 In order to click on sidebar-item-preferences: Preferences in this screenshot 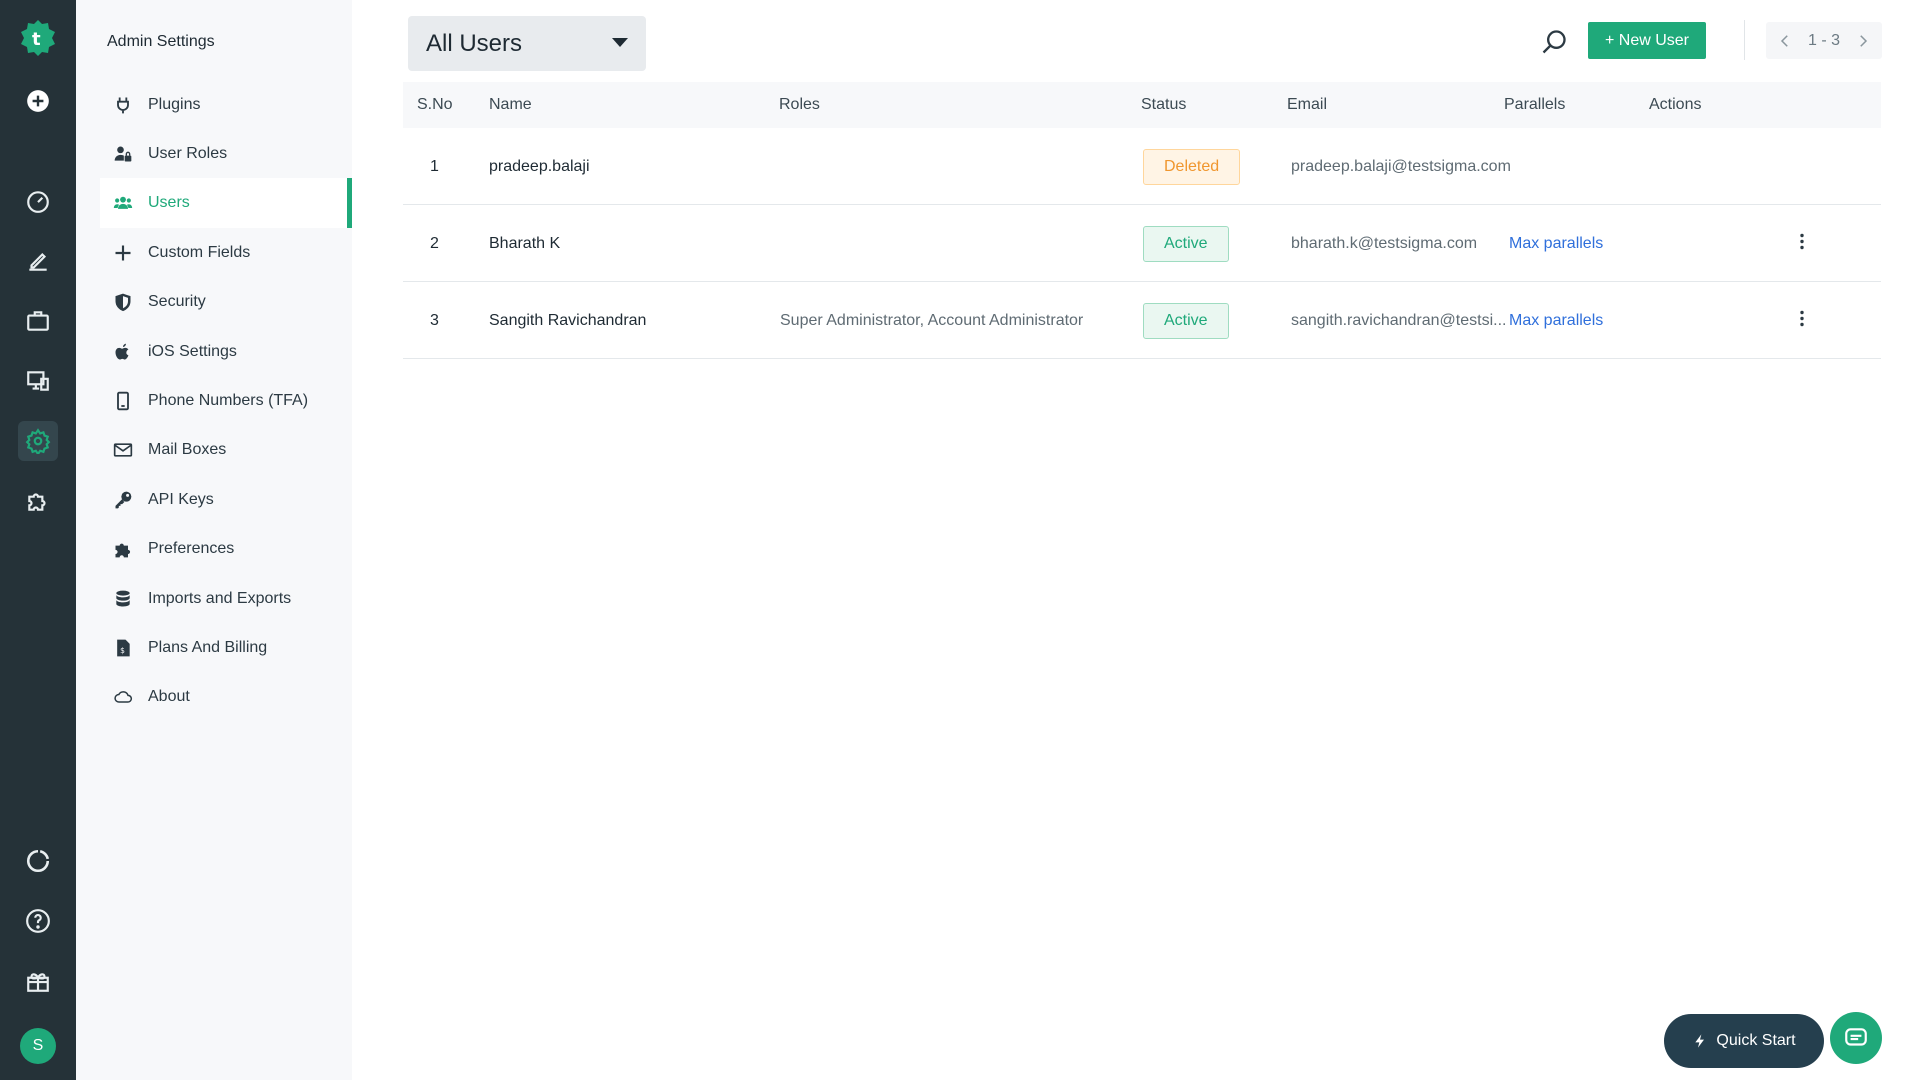, I will do `click(226, 549)`.